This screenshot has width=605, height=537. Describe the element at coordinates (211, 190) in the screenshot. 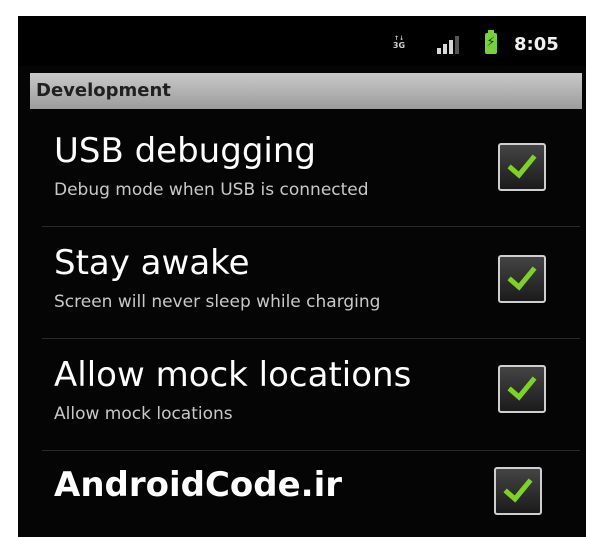

I see `pref-summary: Debug mode when USB is connected` at that location.